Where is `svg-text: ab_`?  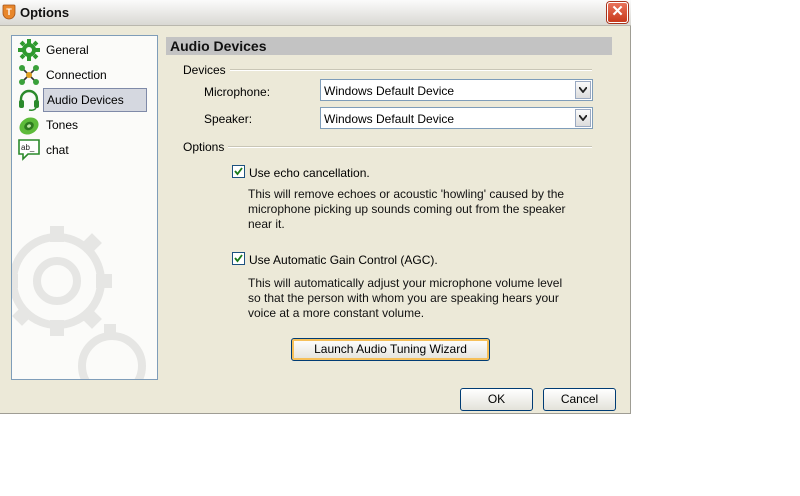 svg-text: ab_ is located at coordinates (28, 147).